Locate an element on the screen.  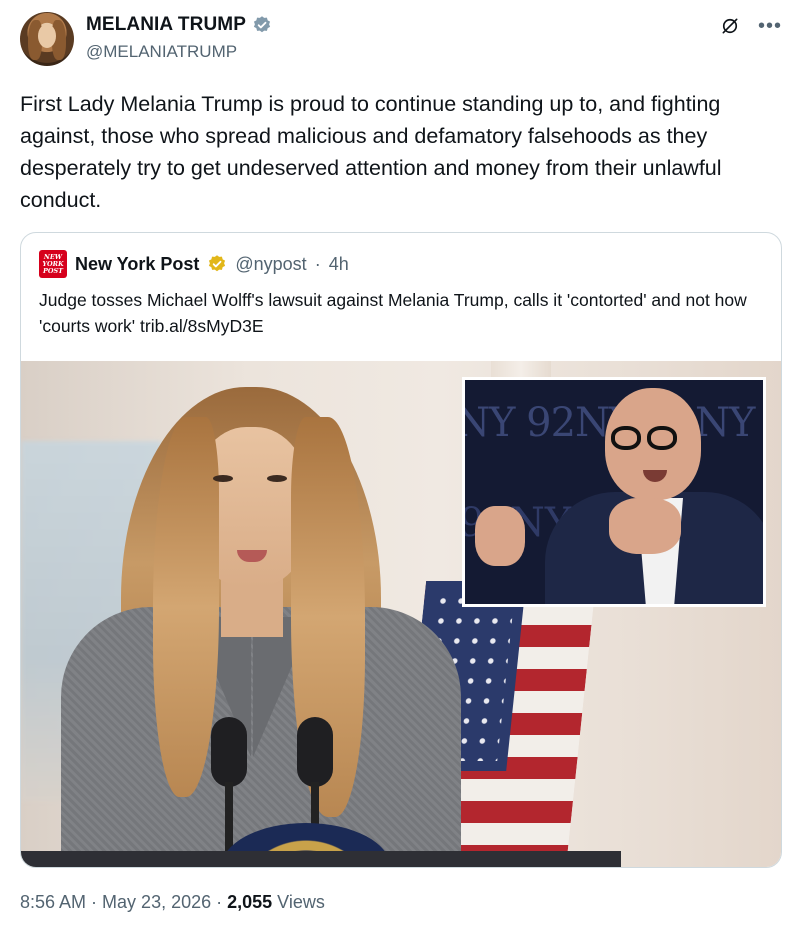
author-handle: @MELANIATRUMP is located at coordinates (161, 52).